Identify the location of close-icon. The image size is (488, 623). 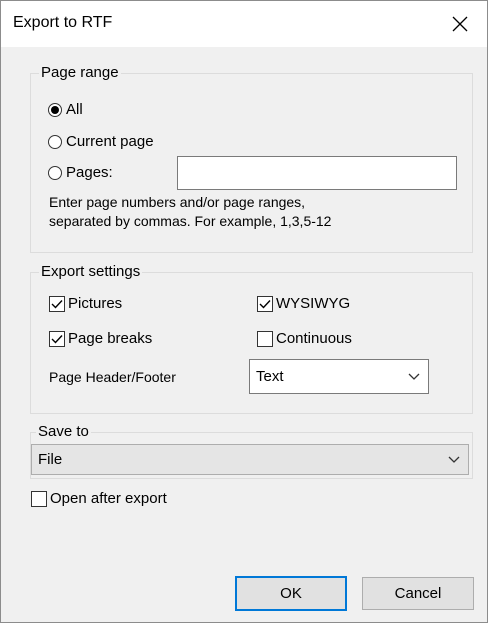
(460, 24).